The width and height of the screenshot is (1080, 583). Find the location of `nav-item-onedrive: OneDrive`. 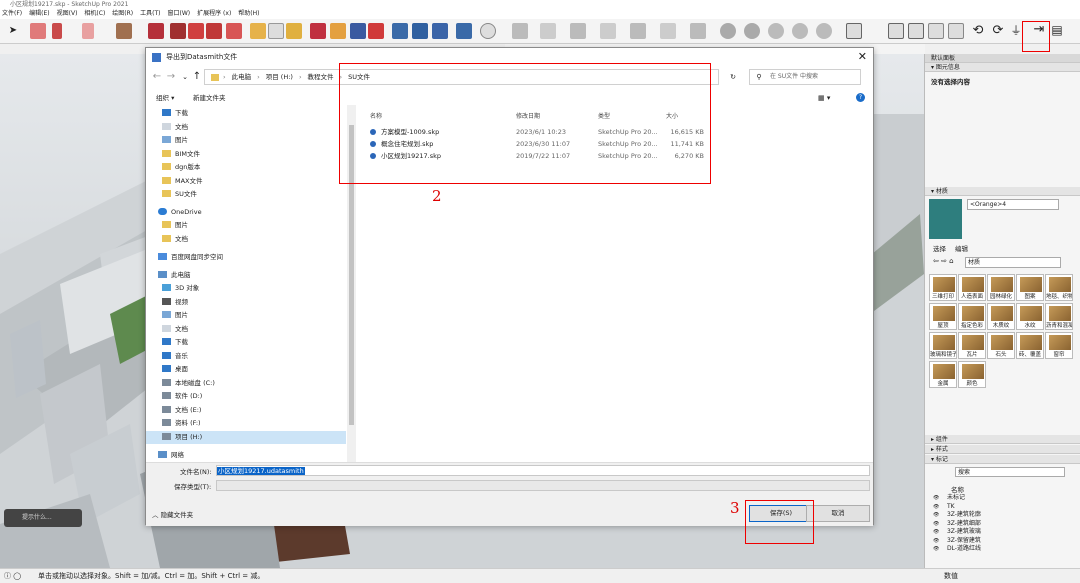

nav-item-onedrive: OneDrive is located at coordinates (180, 212).